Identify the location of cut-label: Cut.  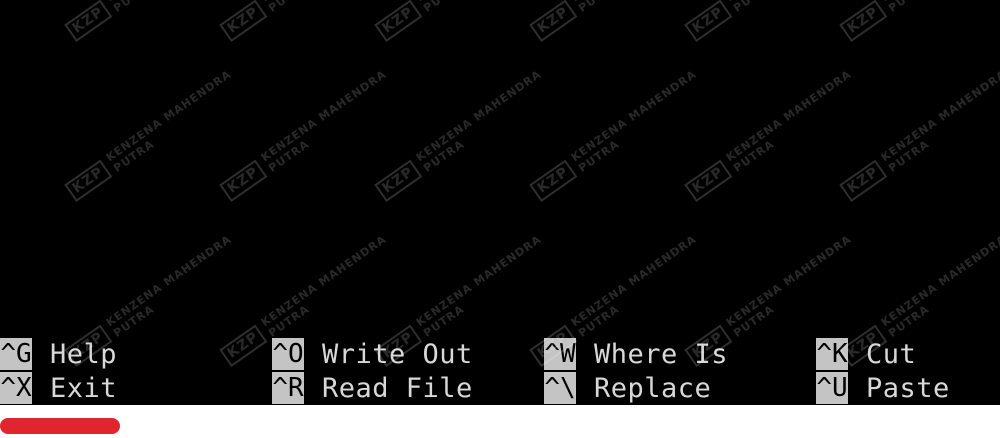
(891, 354).